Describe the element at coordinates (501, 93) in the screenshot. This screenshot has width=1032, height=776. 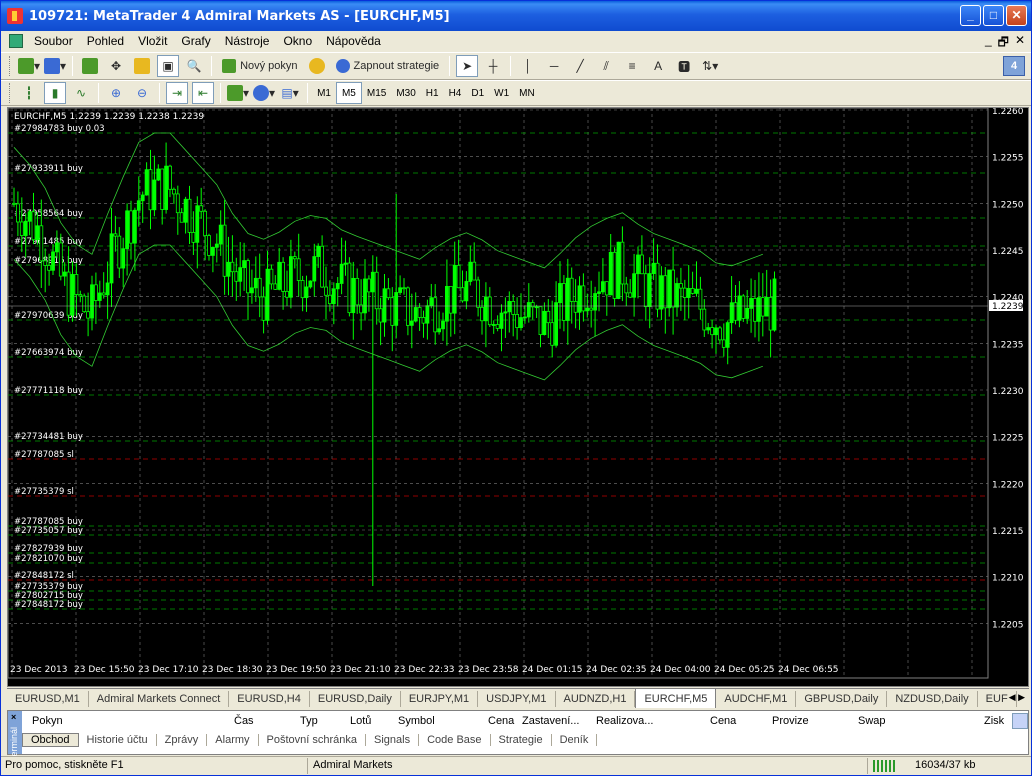
I see `timeframe-w1: W1` at that location.